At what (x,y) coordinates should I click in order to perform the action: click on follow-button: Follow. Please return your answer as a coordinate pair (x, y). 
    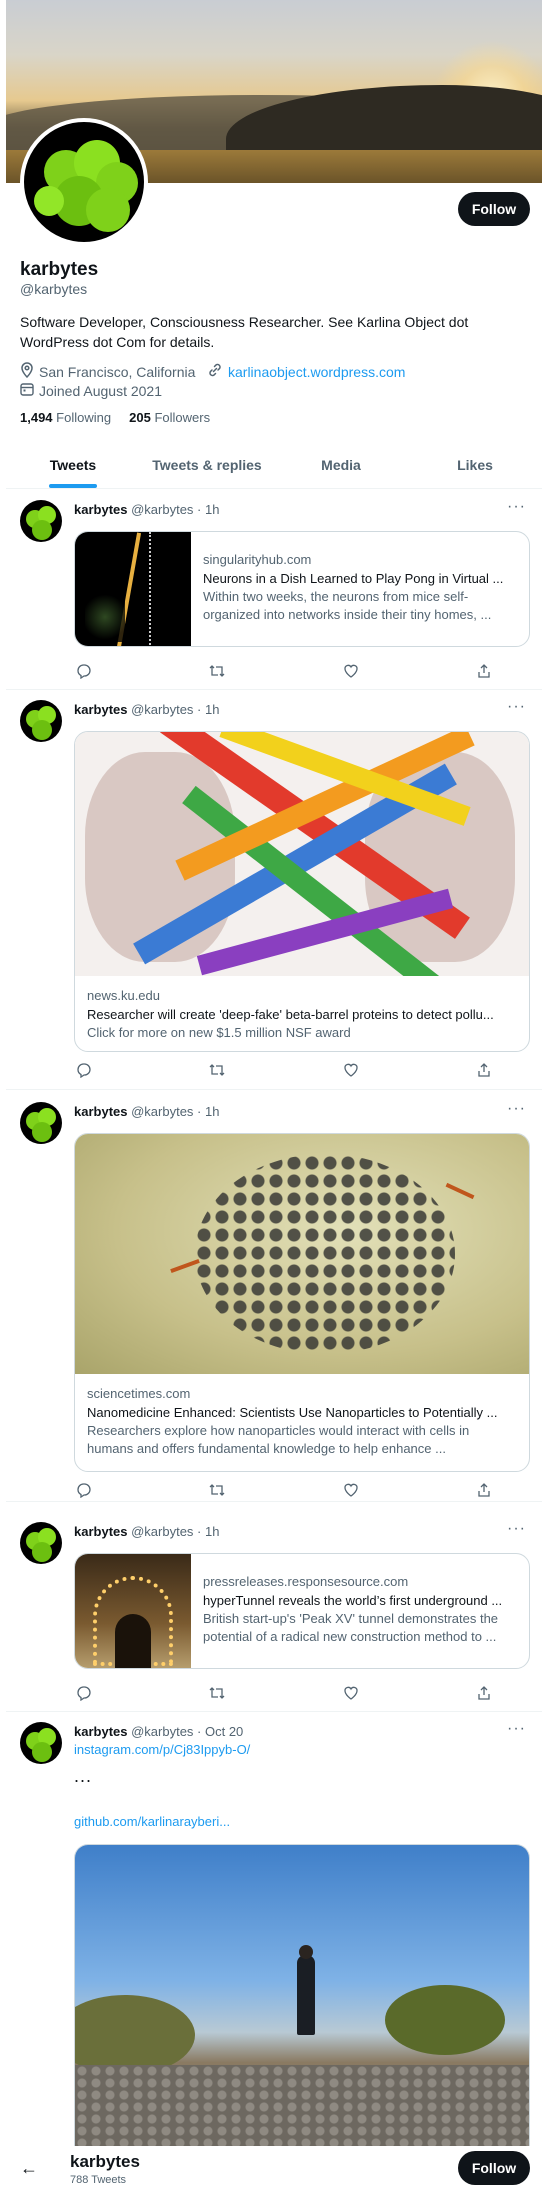
    Looking at the image, I should click on (494, 209).